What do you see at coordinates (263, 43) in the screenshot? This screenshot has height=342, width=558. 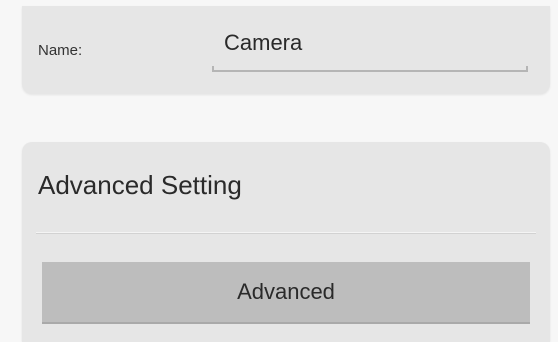 I see `name-input: Camera` at bounding box center [263, 43].